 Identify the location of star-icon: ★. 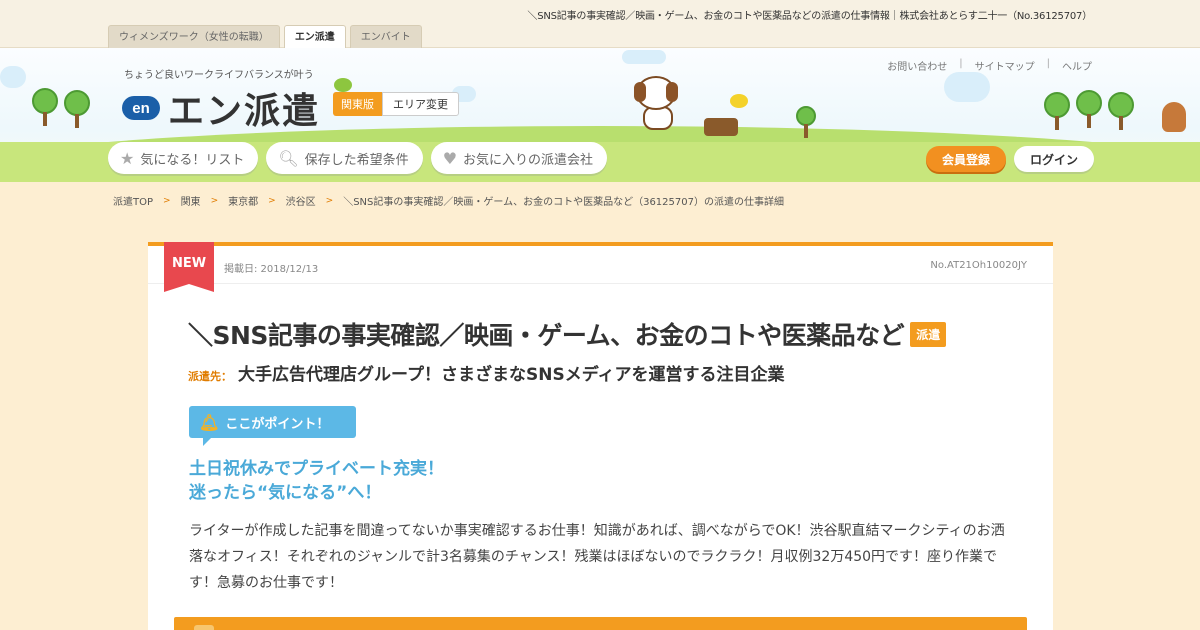
(127, 158).